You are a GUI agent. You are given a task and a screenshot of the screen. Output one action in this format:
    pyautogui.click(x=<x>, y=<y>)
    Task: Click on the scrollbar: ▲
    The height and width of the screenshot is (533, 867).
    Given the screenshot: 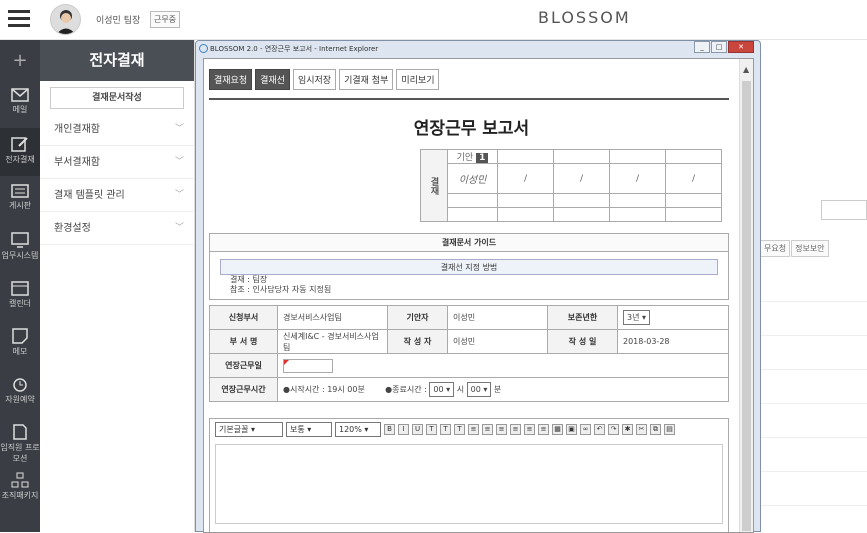 What is the action you would take?
    pyautogui.click(x=746, y=295)
    